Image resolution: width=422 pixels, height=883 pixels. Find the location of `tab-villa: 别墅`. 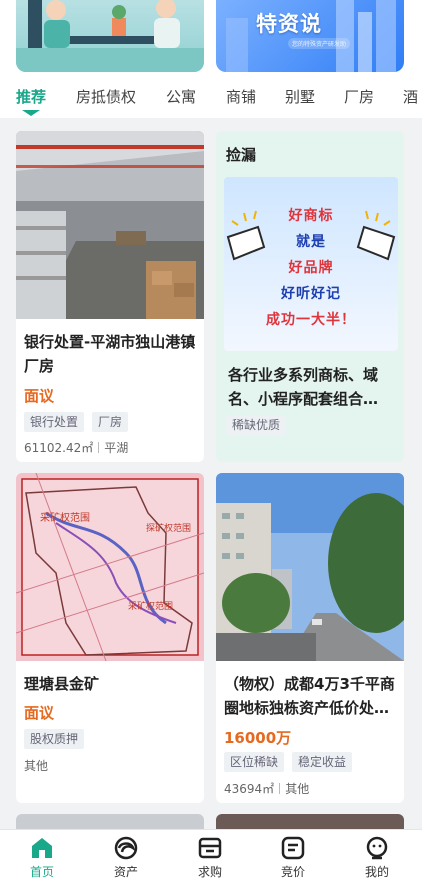

tab-villa: 别墅 is located at coordinates (300, 96).